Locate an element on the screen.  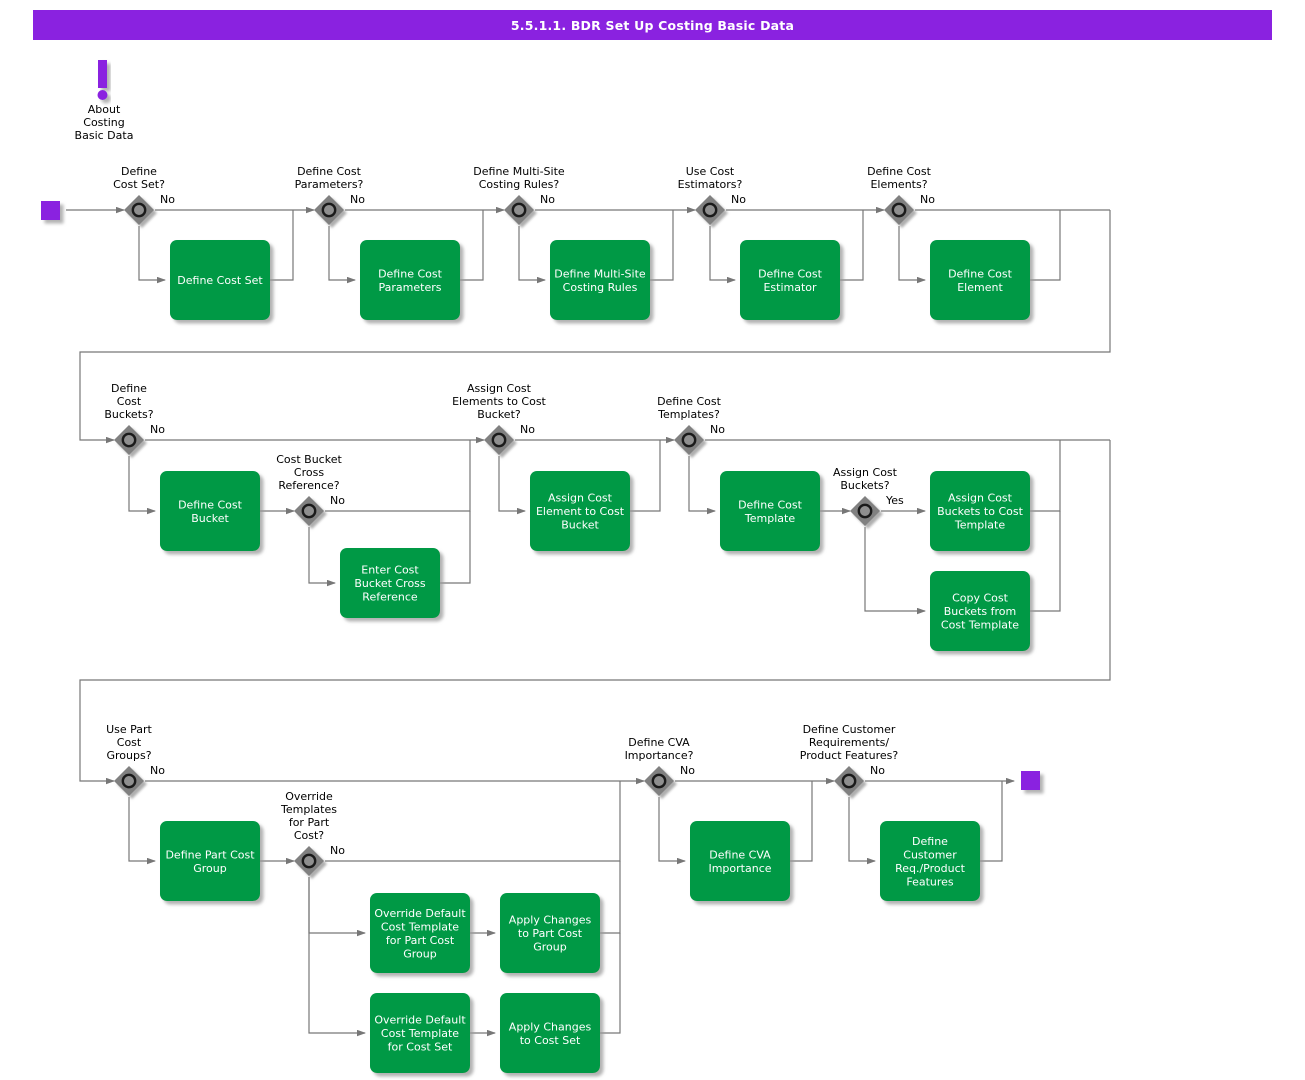
edge-g7-no is located at coordinates (398, 476).